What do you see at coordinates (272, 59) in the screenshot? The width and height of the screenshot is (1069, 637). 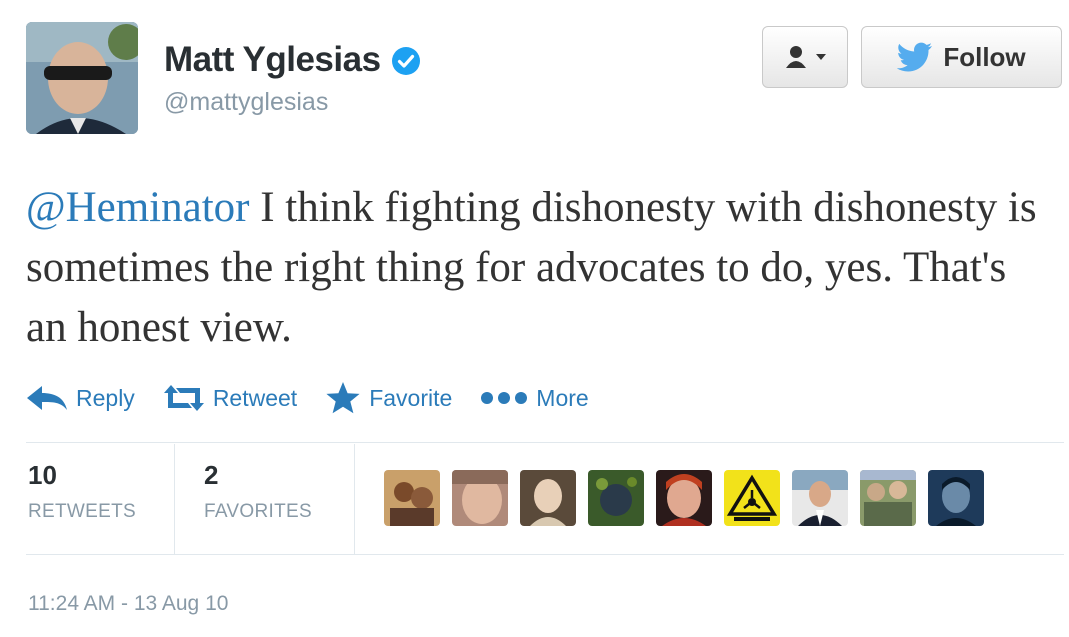 I see `display-name-text: Matt Yglesias` at bounding box center [272, 59].